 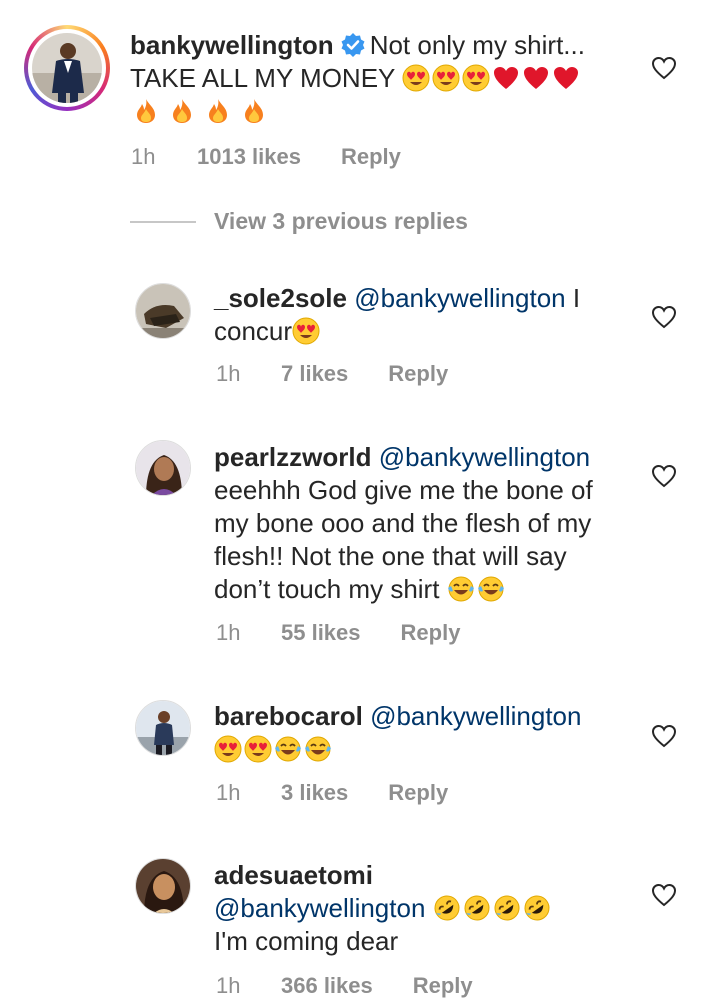 I want to click on comment-body-line5: don’t touch my shirt, so click(x=327, y=589).